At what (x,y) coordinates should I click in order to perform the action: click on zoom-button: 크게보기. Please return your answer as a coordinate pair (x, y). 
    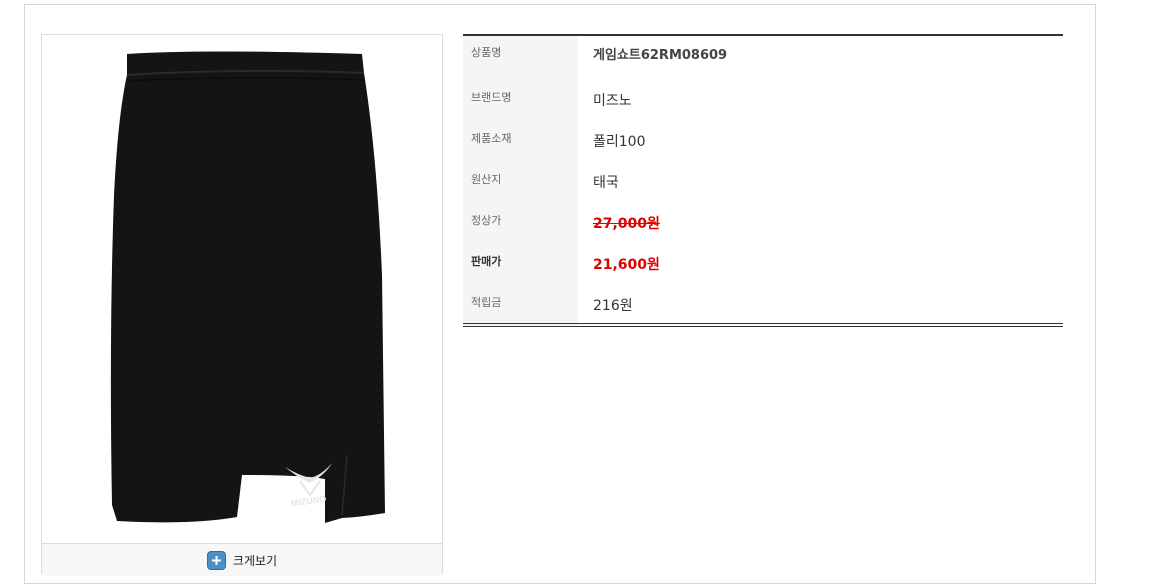
    Looking at the image, I should click on (242, 559).